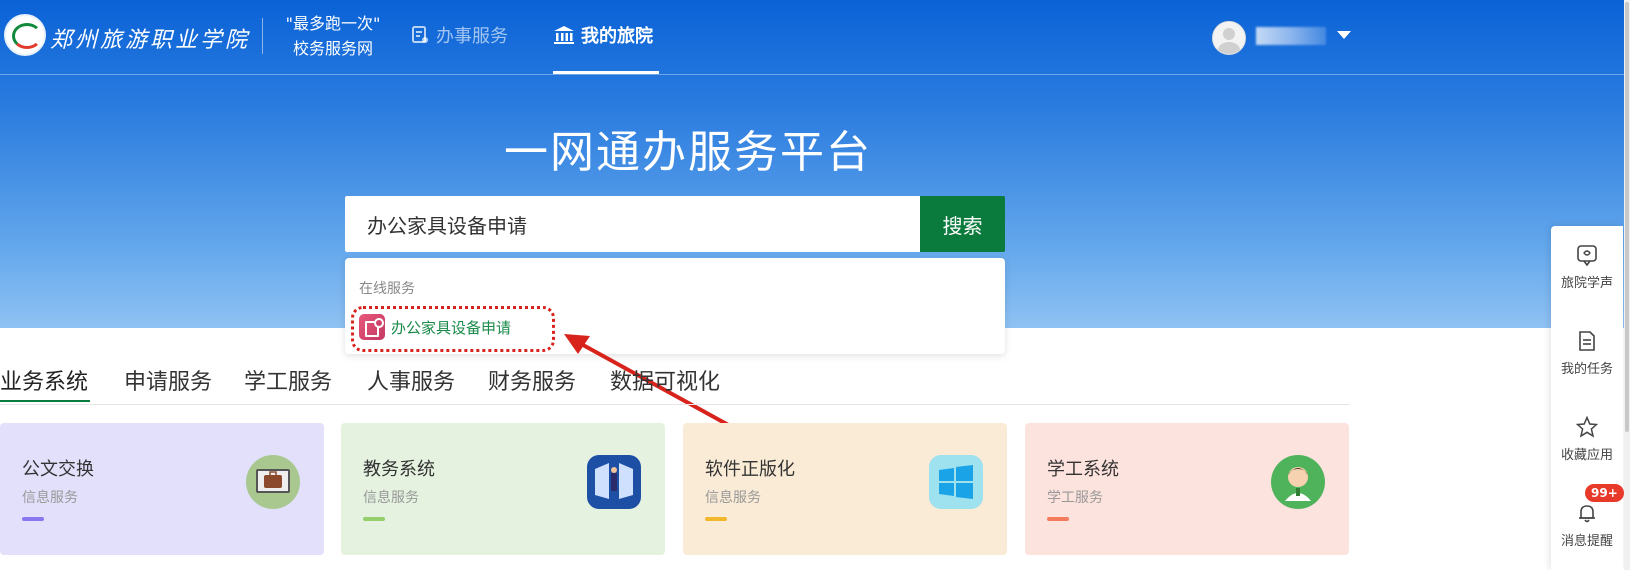 The width and height of the screenshot is (1630, 570). I want to click on floating-side-panel: 旅院学声 我的任务 收藏应用 99+ 消息提醒, so click(1587, 398).